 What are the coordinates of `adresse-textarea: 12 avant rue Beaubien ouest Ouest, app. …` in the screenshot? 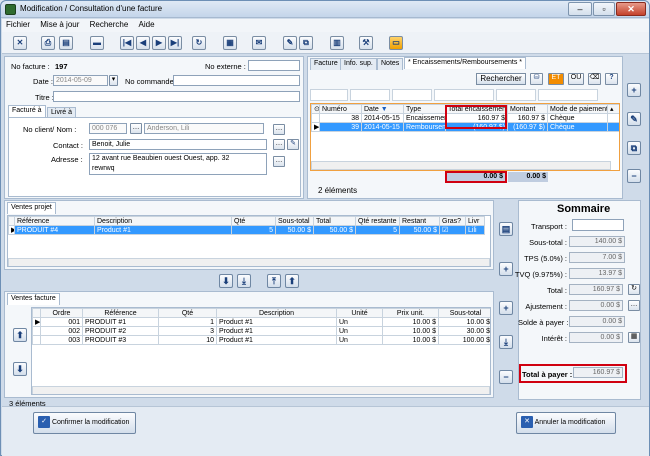 It's located at (178, 164).